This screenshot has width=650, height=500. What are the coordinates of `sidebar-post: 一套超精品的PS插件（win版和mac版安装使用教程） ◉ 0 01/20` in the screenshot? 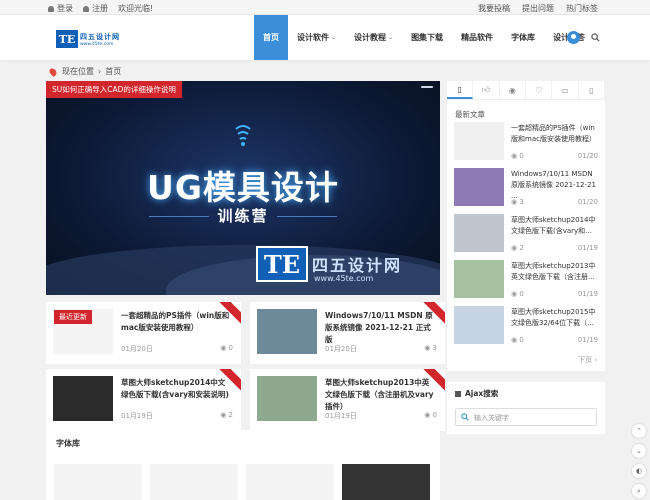 It's located at (526, 142).